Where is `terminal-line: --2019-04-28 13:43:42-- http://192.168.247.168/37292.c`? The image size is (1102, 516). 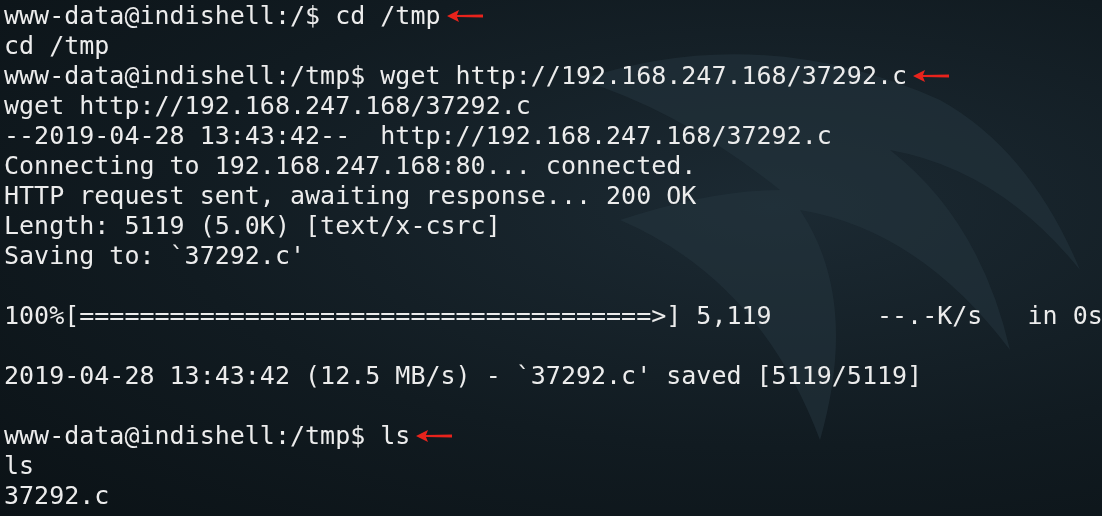 terminal-line: --2019-04-28 13:43:42-- http://192.168.247.168/37292.c is located at coordinates (418, 136).